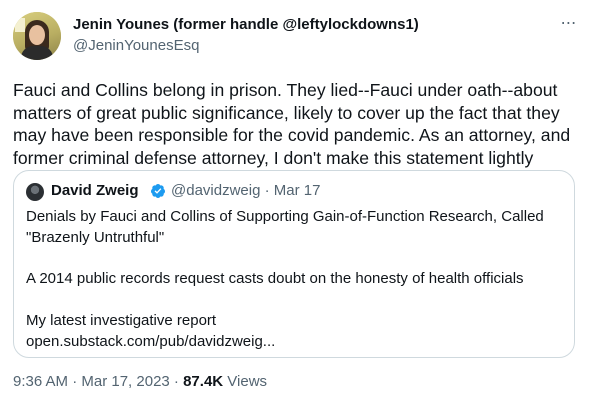 The height and width of the screenshot is (403, 589). Describe the element at coordinates (35, 192) in the screenshot. I see `quoted-author-avatar` at that location.